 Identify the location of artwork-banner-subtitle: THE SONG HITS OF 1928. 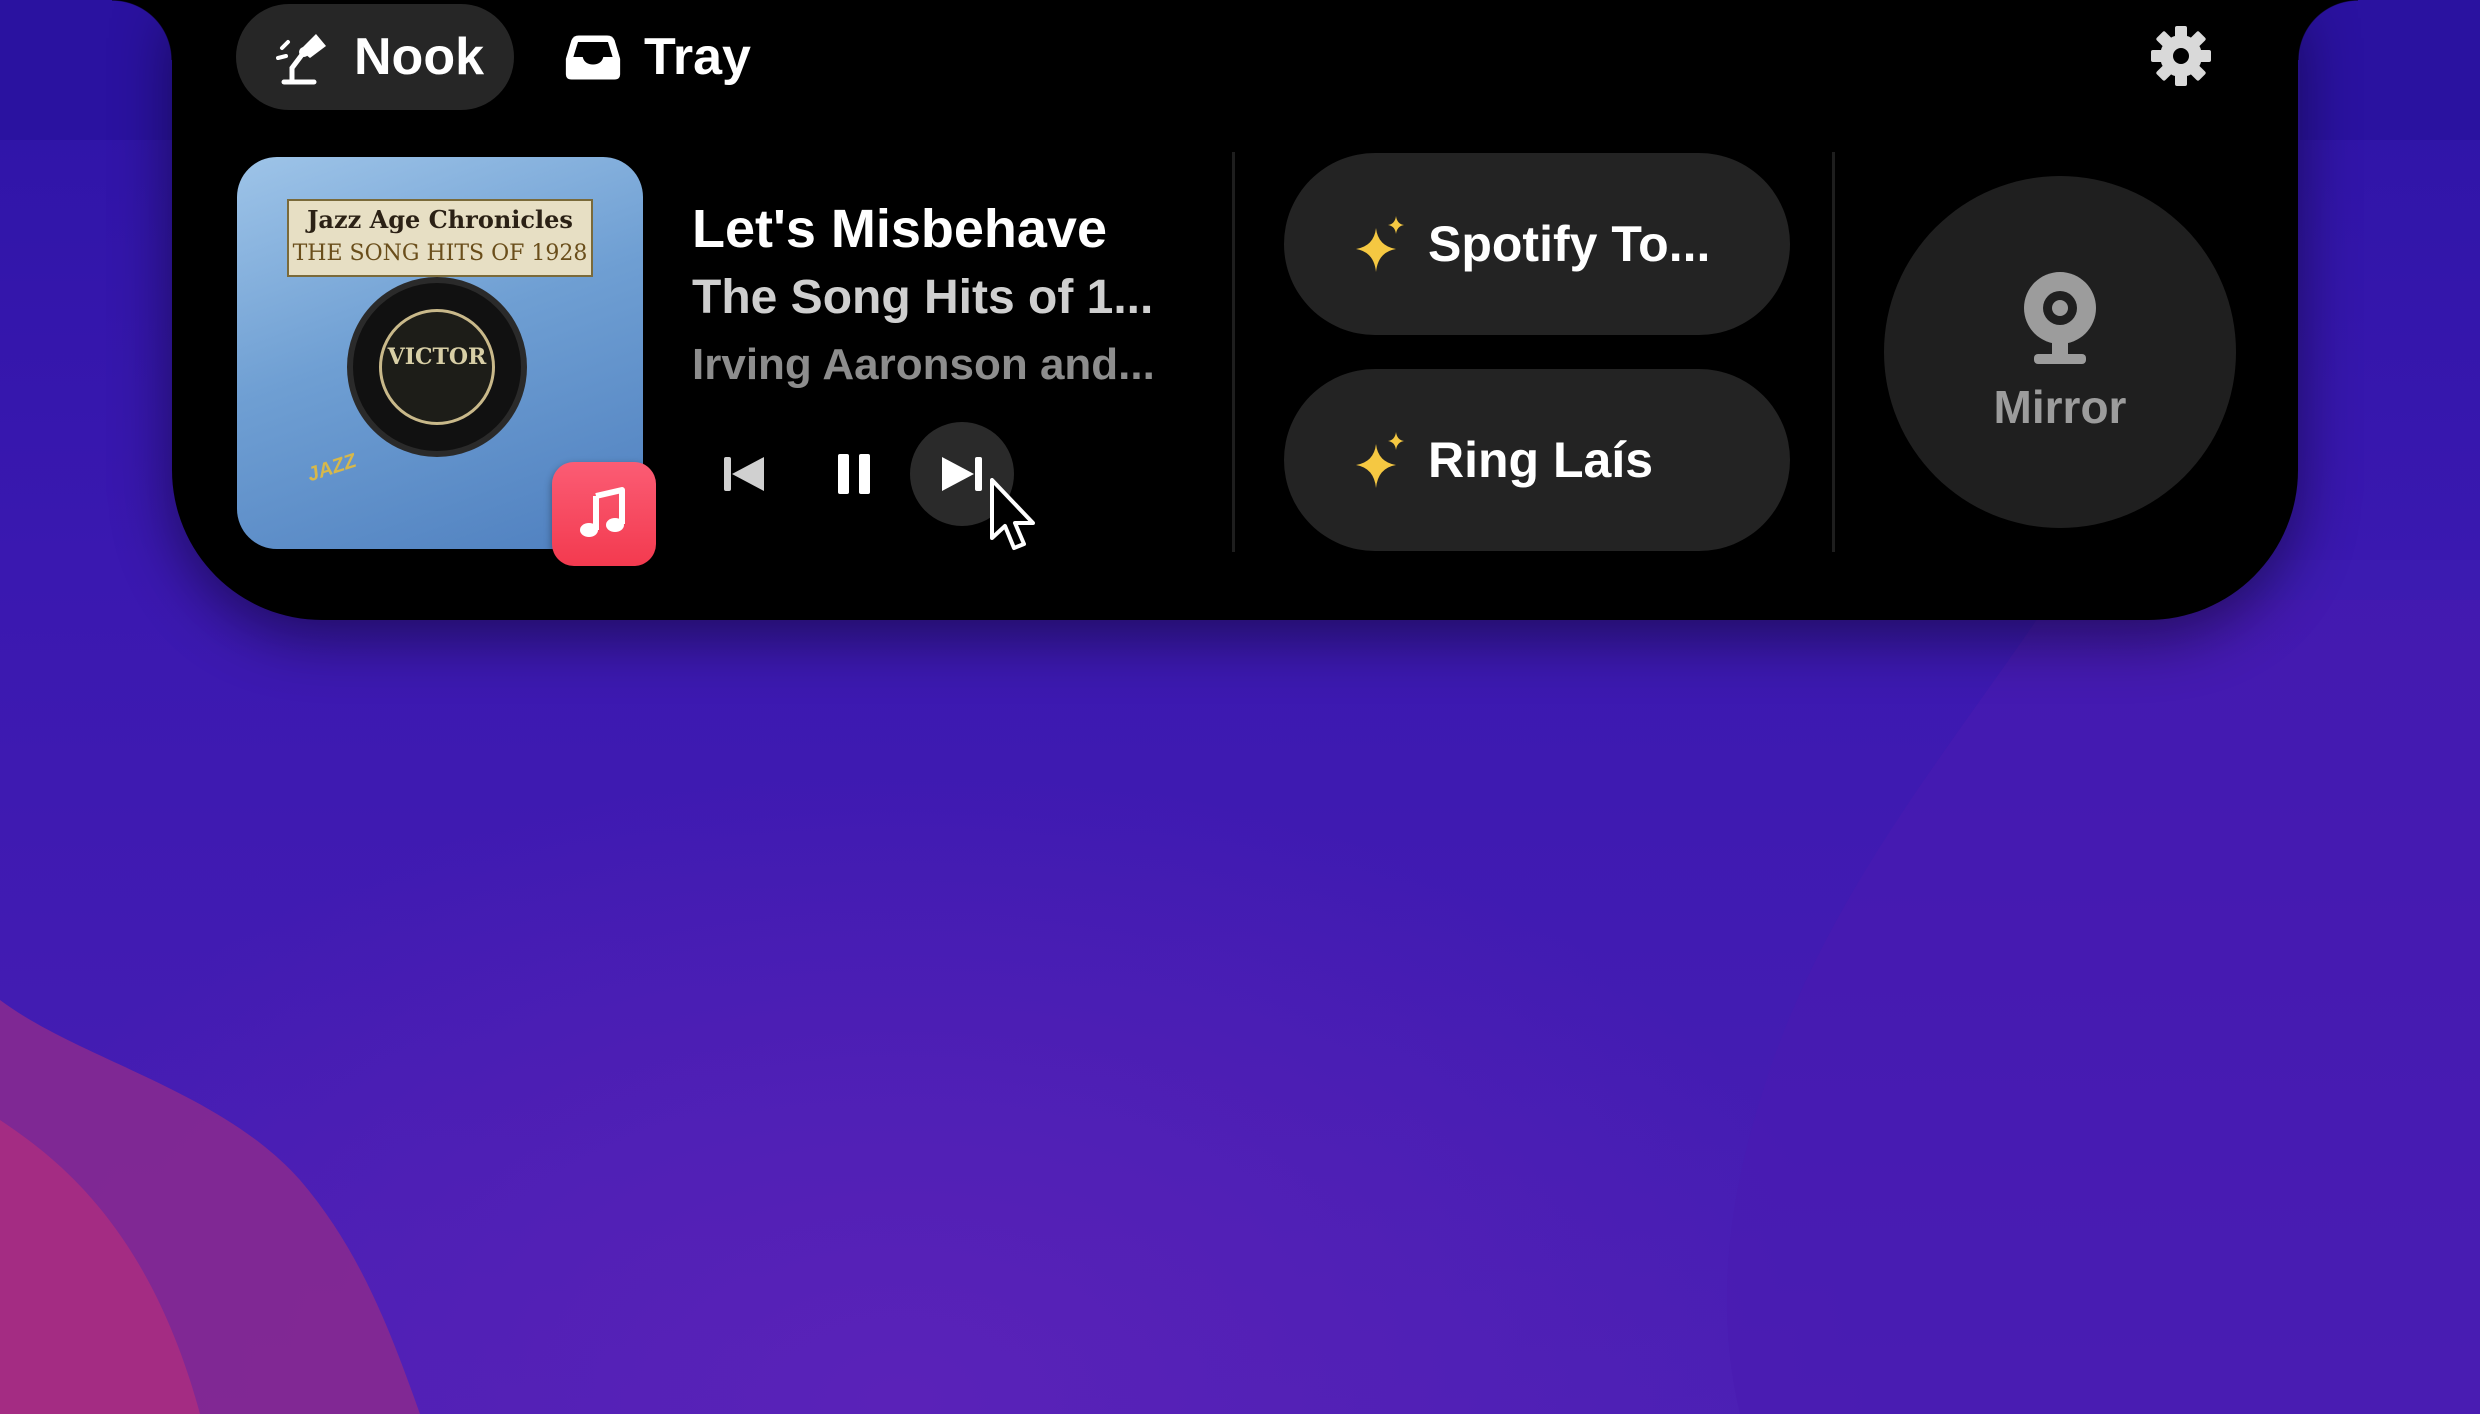
(440, 253).